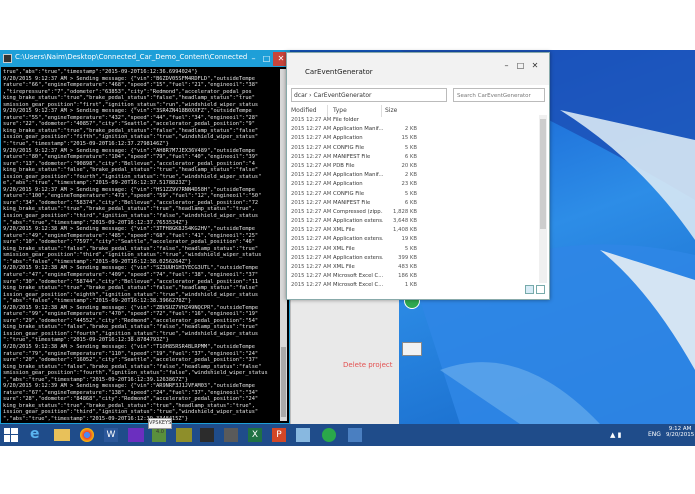 The height and width of the screenshot is (494, 695). I want to click on console-taskbar-icon, so click(207, 435).